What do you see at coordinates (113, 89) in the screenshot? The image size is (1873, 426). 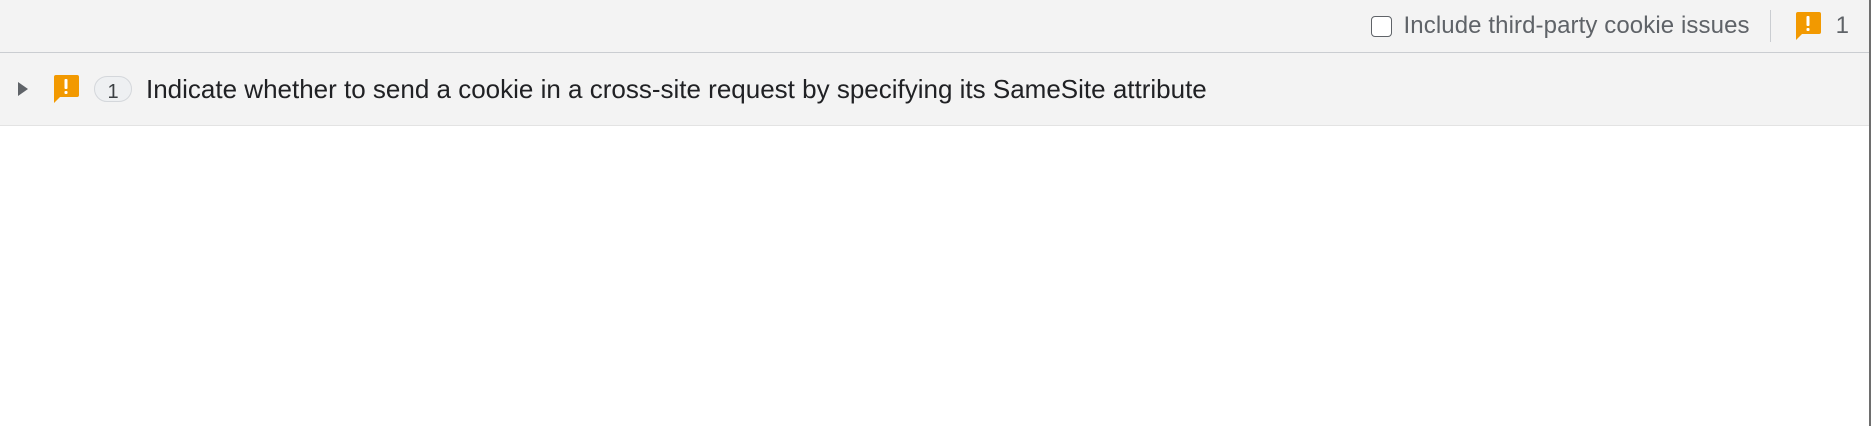 I see `issue-occurrence-count: 1` at bounding box center [113, 89].